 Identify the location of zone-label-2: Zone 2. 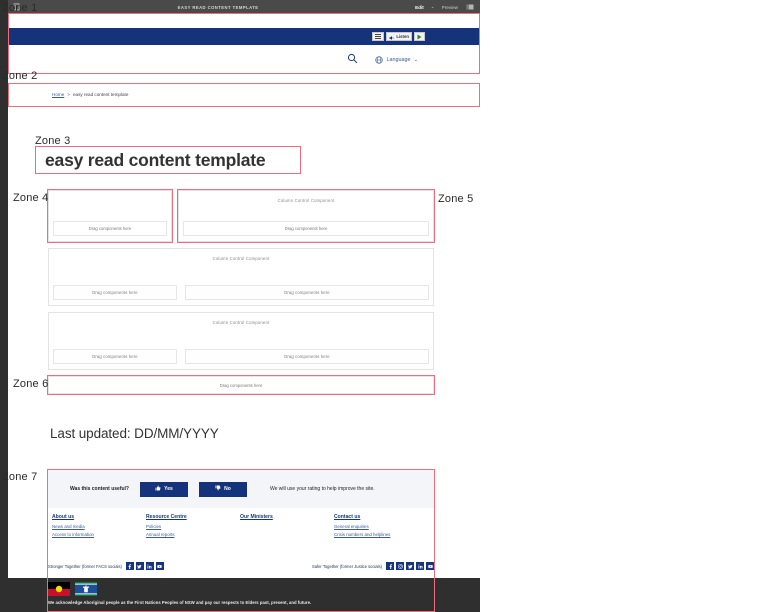
(20, 76).